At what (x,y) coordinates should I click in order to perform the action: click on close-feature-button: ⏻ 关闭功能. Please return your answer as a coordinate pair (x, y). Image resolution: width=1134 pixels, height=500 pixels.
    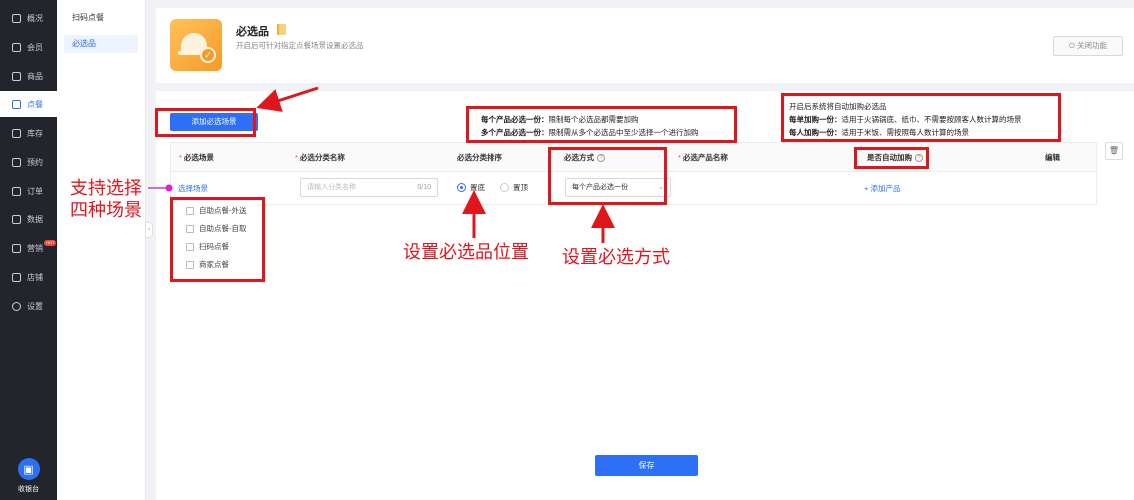
    Looking at the image, I should click on (1088, 46).